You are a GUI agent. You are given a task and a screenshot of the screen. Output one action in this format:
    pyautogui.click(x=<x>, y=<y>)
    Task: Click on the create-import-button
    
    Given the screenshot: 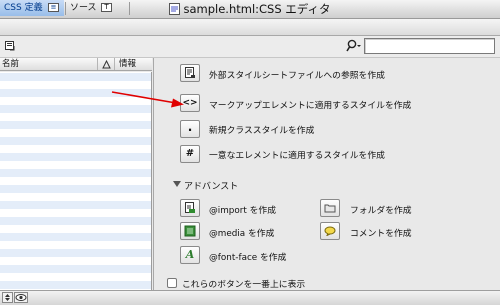 What is the action you would take?
    pyautogui.click(x=190, y=208)
    